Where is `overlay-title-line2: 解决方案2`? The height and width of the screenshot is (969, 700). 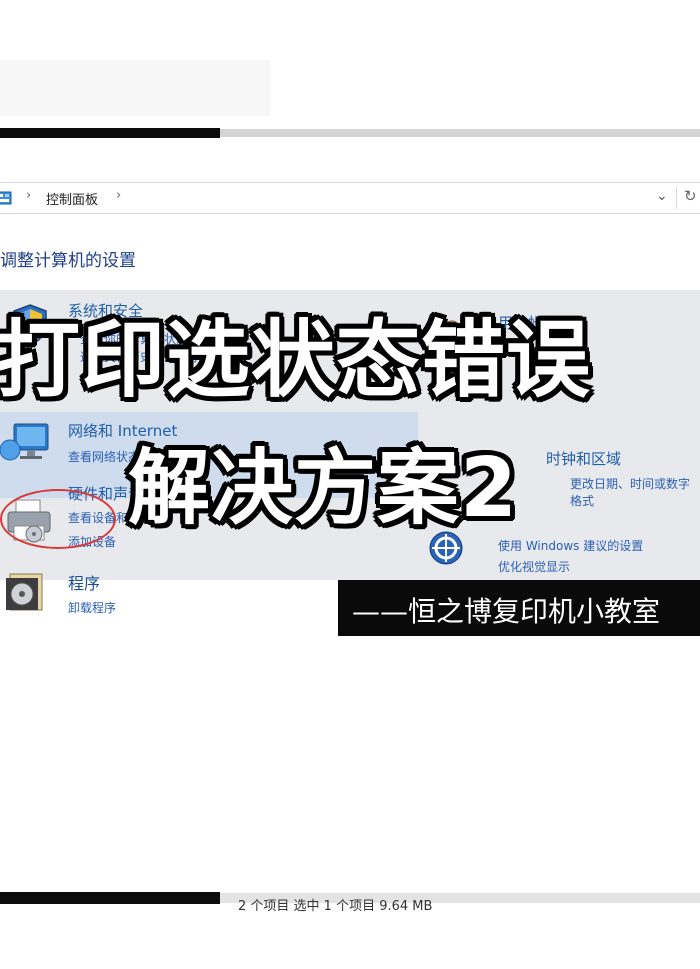 overlay-title-line2: 解决方案2 is located at coordinates (323, 488).